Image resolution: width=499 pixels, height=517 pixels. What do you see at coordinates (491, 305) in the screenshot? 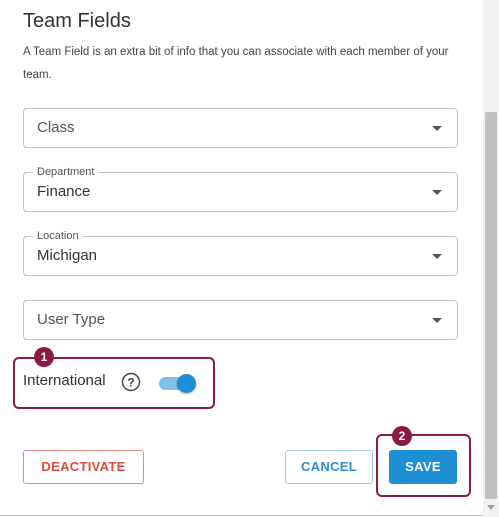
I see `scrollbar-thumb` at bounding box center [491, 305].